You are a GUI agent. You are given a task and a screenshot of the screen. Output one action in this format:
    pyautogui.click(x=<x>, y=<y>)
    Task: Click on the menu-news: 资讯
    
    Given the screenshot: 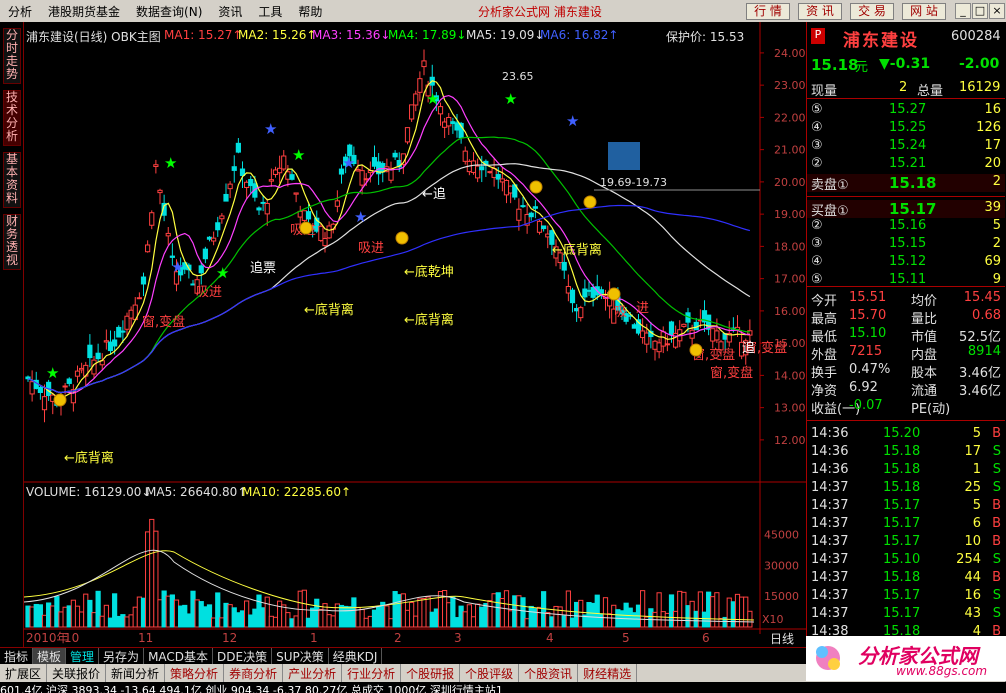 What is the action you would take?
    pyautogui.click(x=230, y=11)
    